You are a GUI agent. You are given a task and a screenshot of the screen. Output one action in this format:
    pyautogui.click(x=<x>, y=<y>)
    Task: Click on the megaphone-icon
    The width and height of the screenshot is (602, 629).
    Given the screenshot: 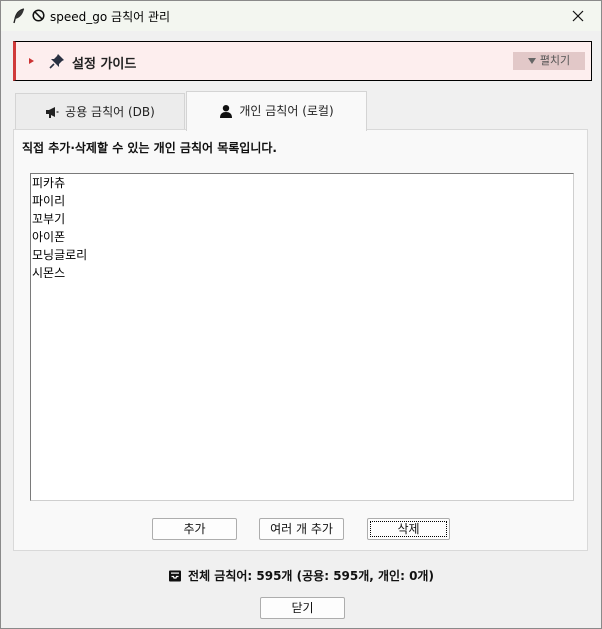 What is the action you would take?
    pyautogui.click(x=52, y=112)
    